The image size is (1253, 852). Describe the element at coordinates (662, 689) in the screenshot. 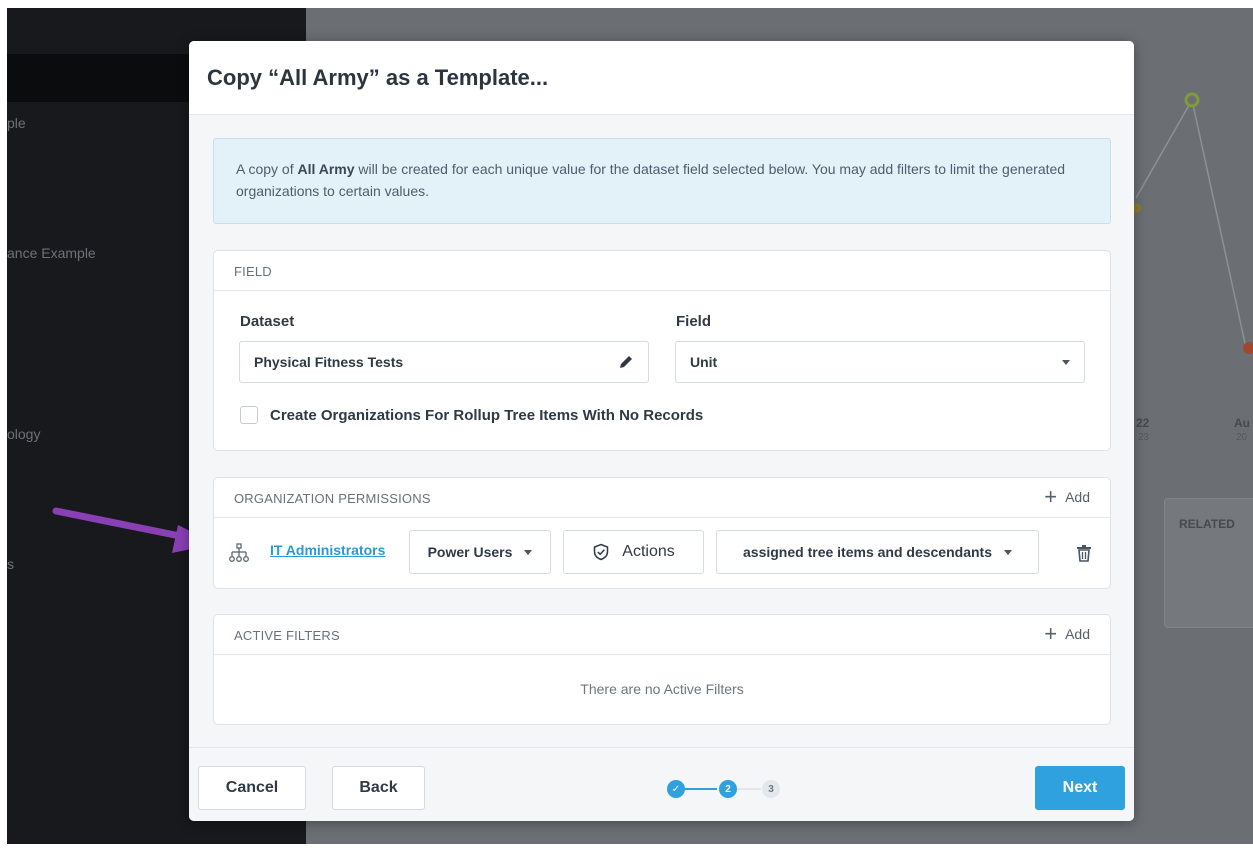

I see `empty-filters-text: There are no Active Filters` at that location.